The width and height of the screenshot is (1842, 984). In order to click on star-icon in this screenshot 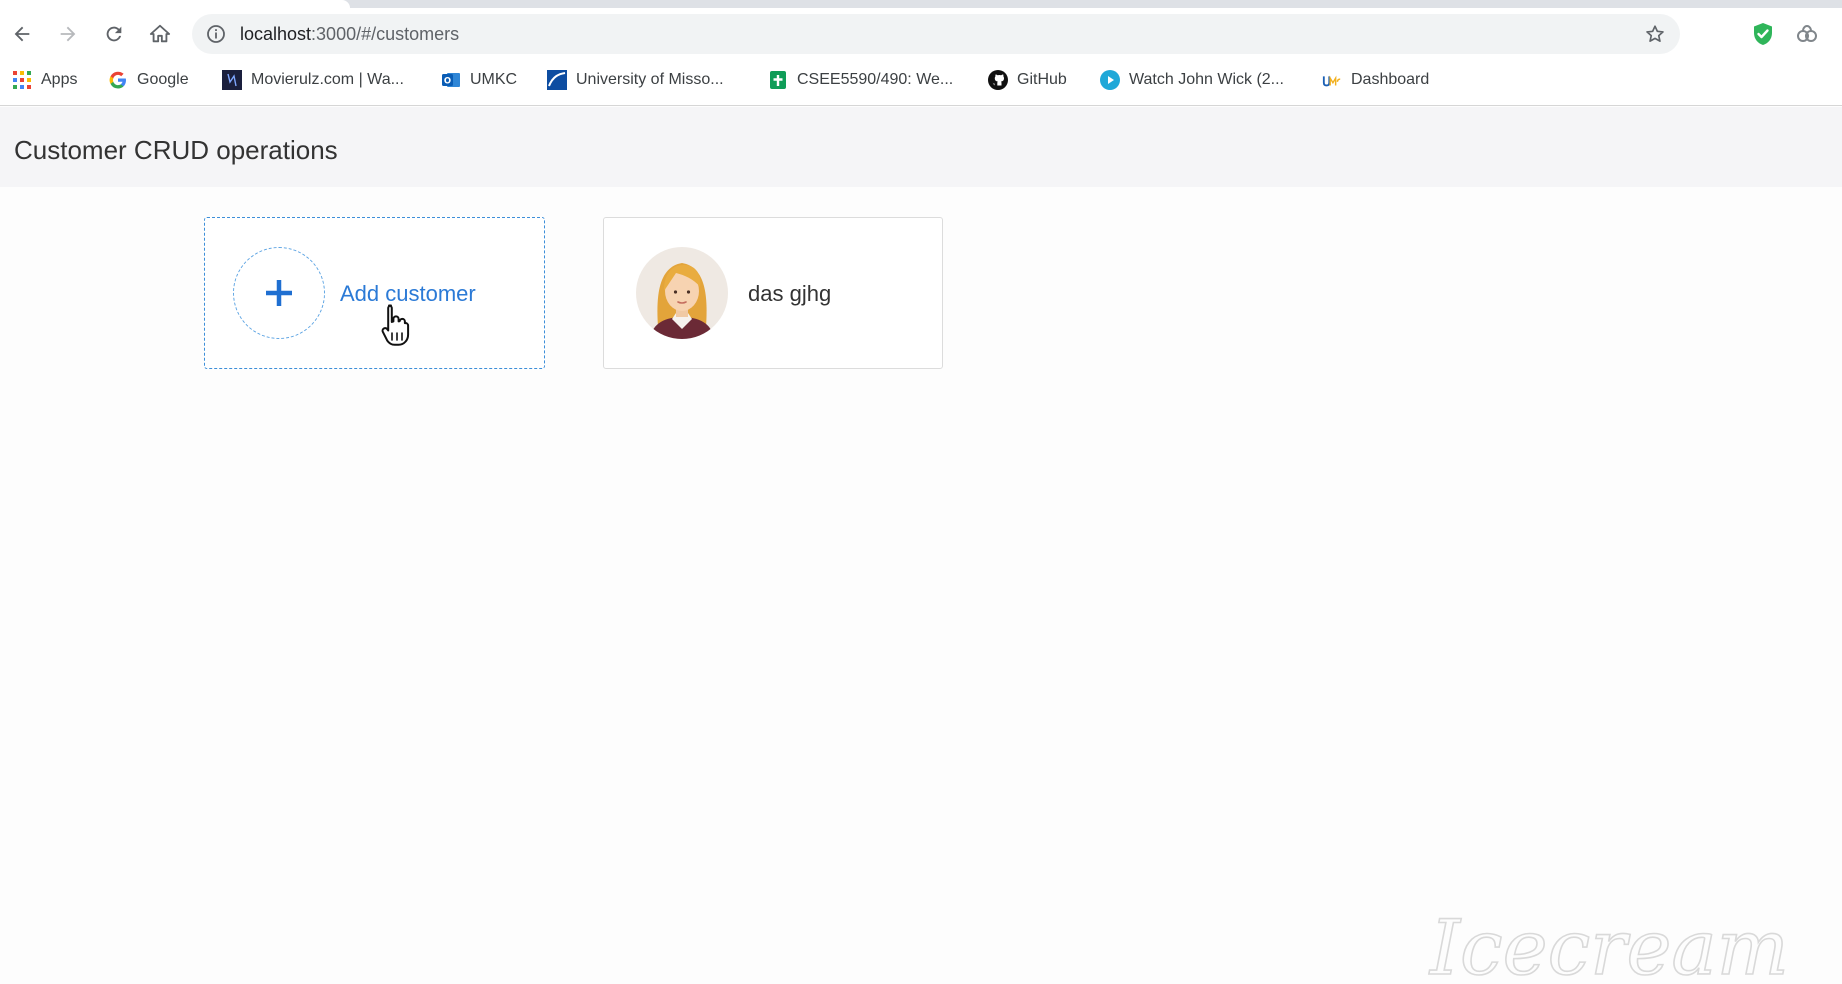, I will do `click(1655, 34)`.